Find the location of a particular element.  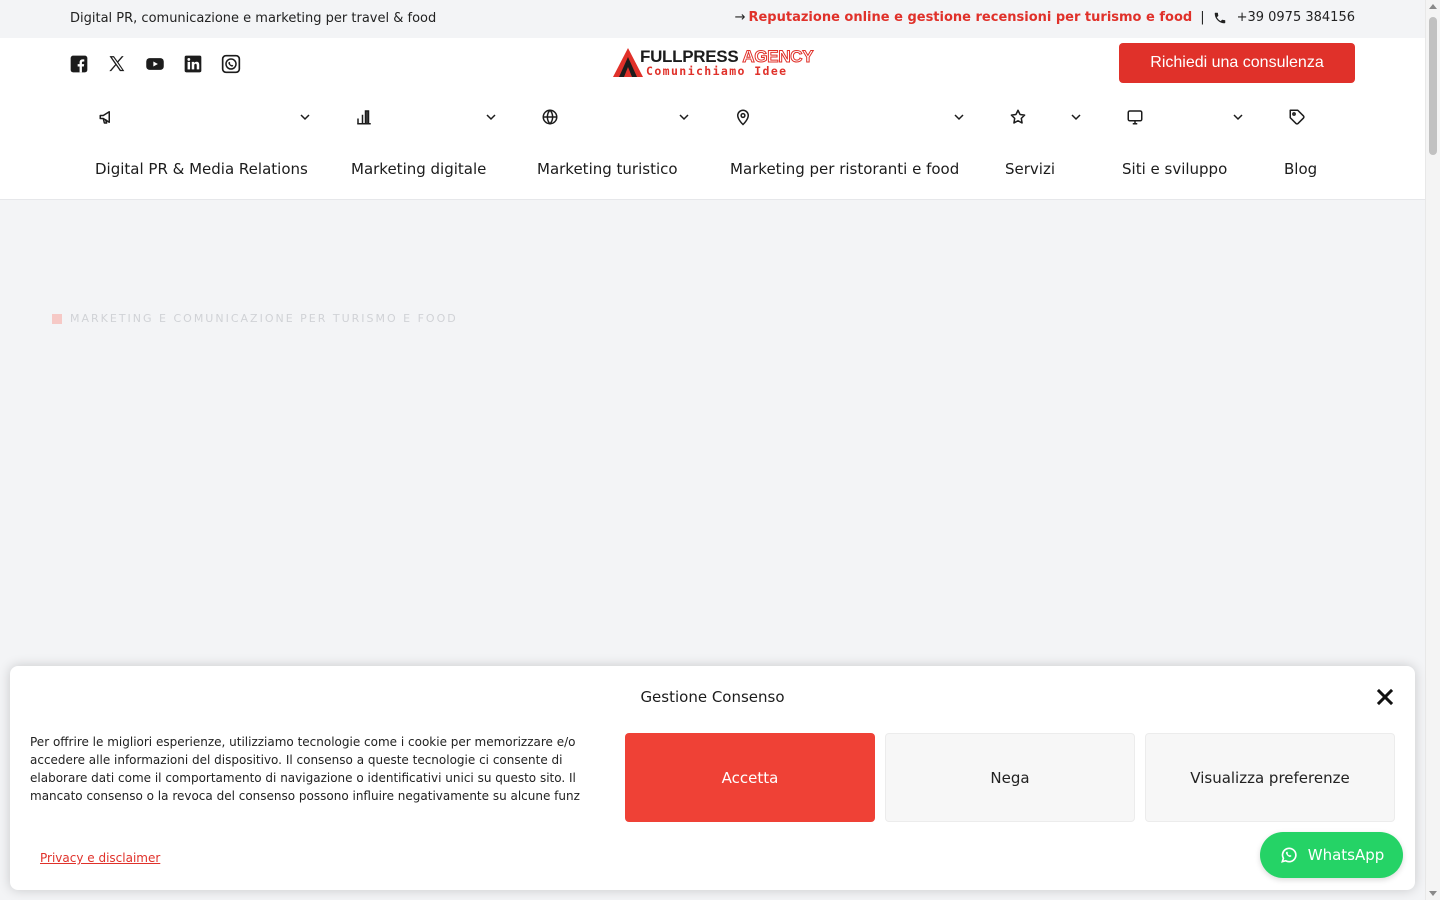

scroll-down-arrow-icon is located at coordinates (1433, 893).